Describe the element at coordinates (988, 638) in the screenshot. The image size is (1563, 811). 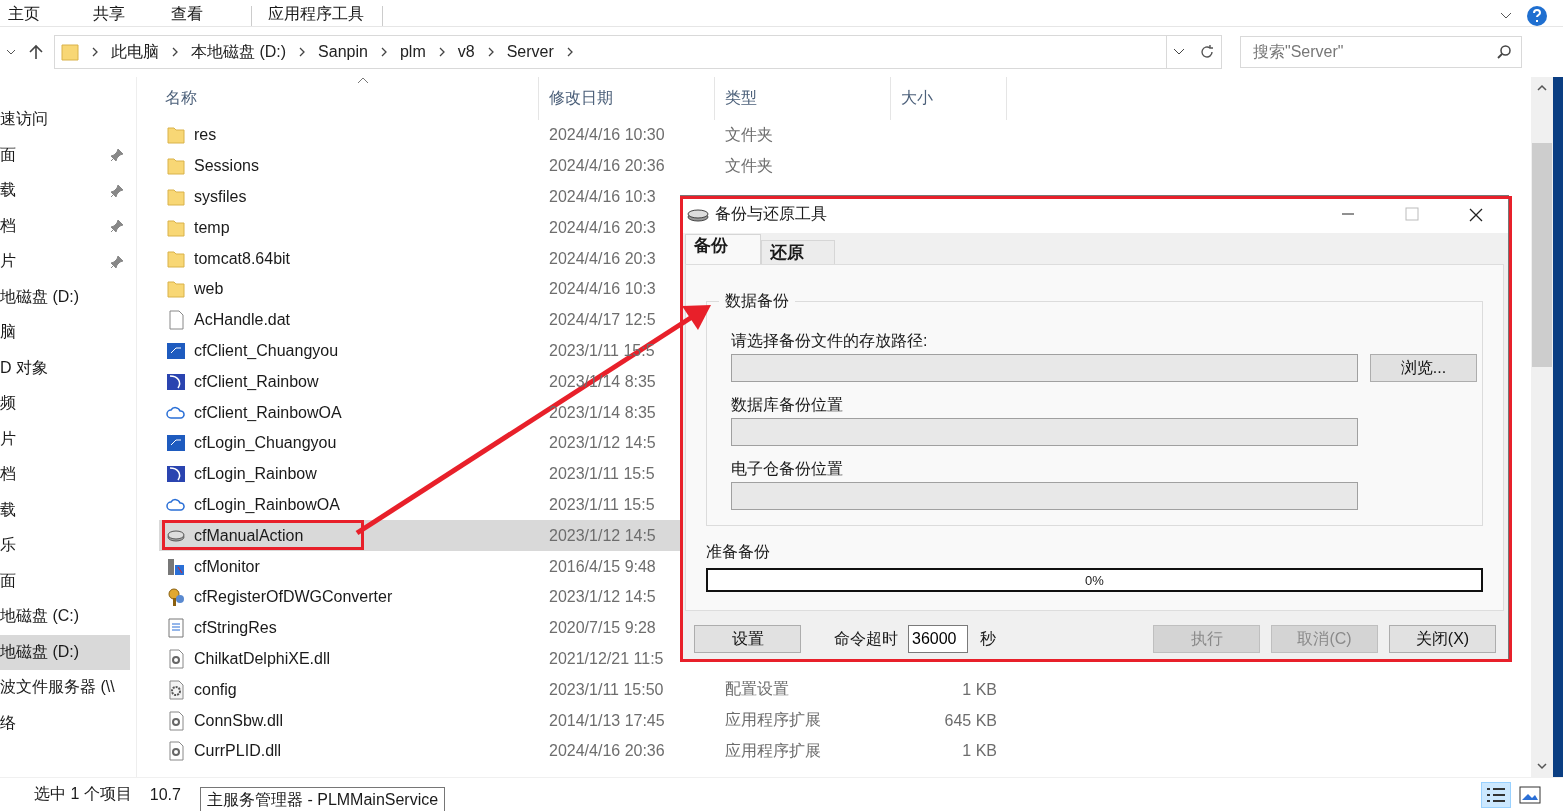
I see `unit-label: 秒` at that location.